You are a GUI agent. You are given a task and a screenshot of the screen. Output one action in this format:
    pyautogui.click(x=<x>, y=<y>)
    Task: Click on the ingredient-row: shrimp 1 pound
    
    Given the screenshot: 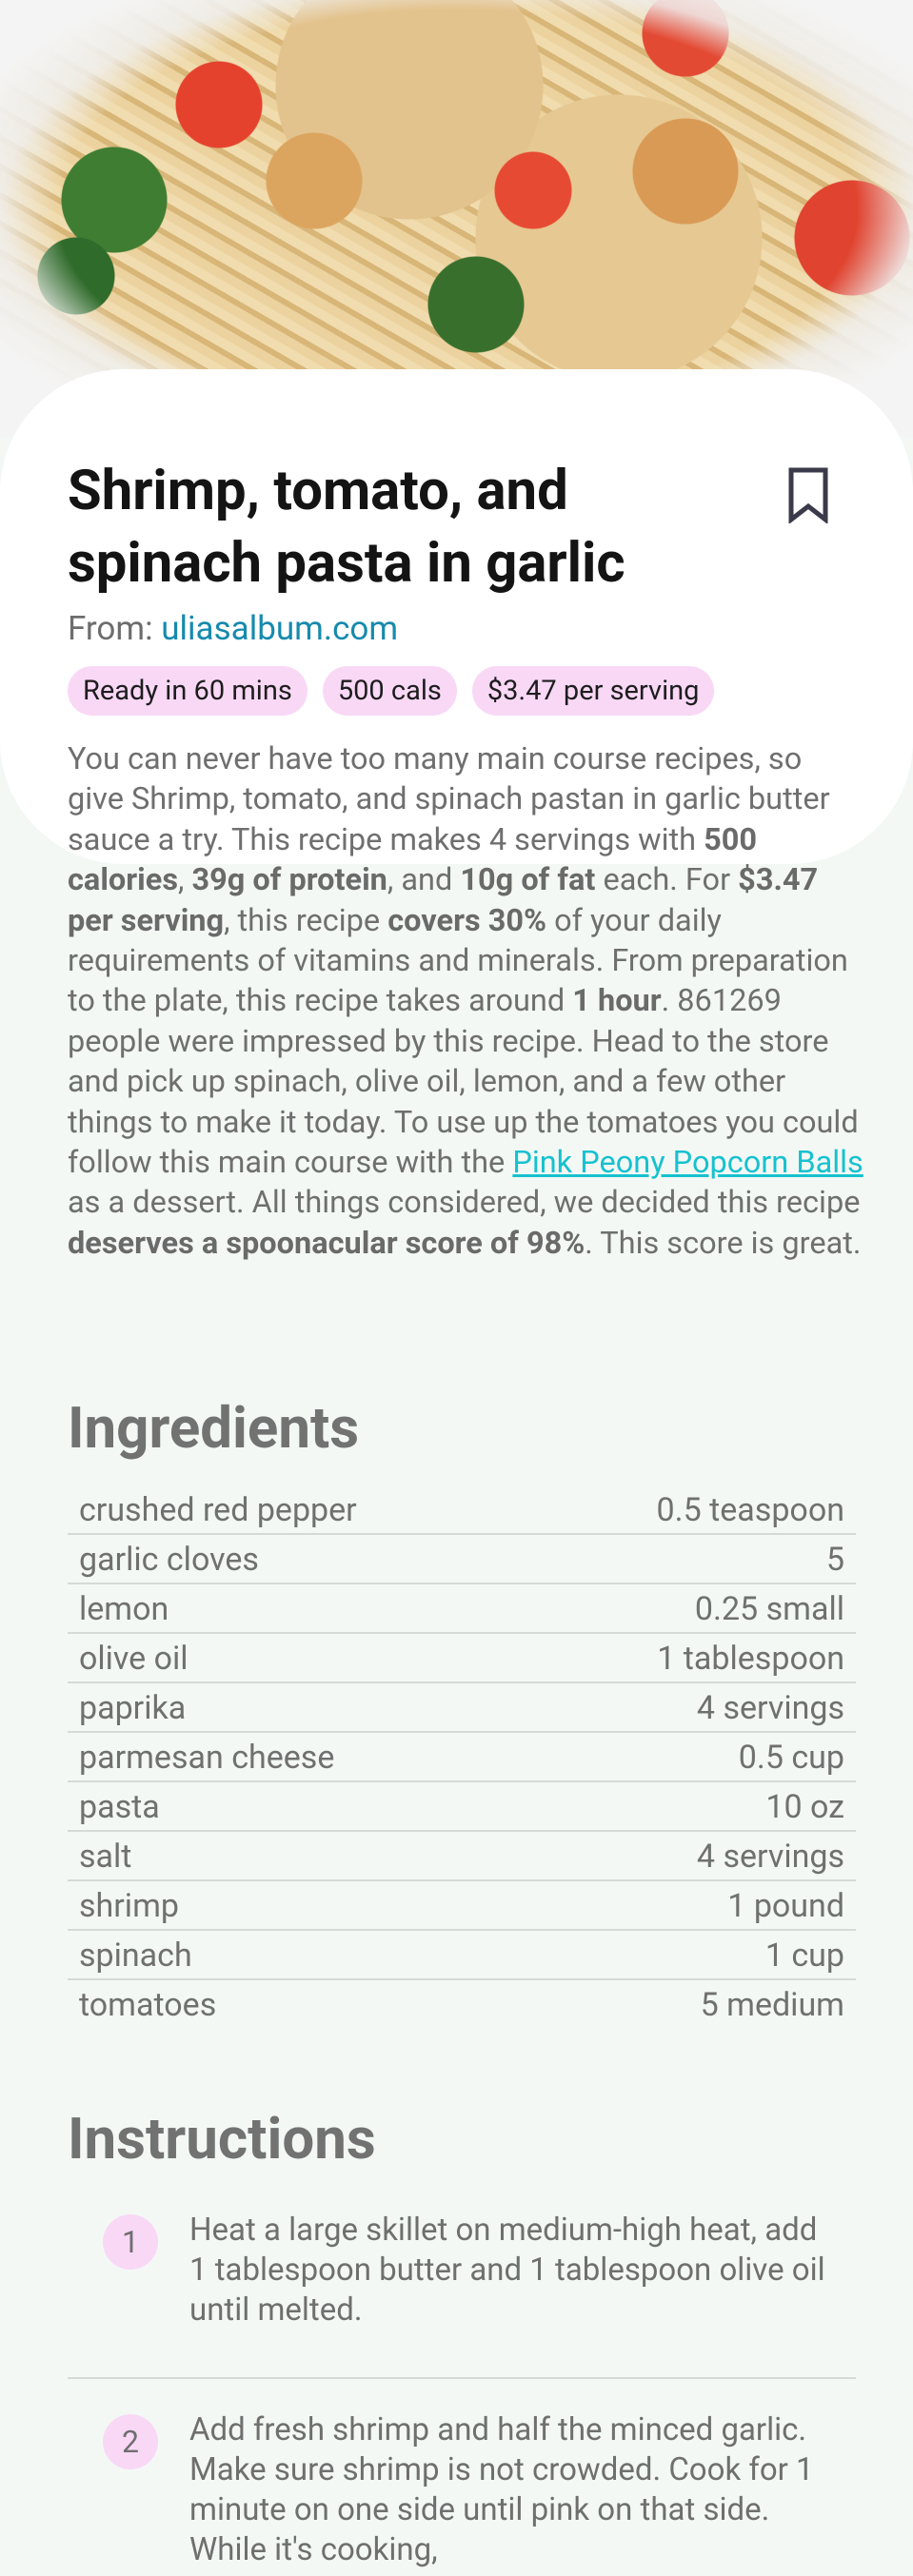 What is the action you would take?
    pyautogui.click(x=462, y=1906)
    